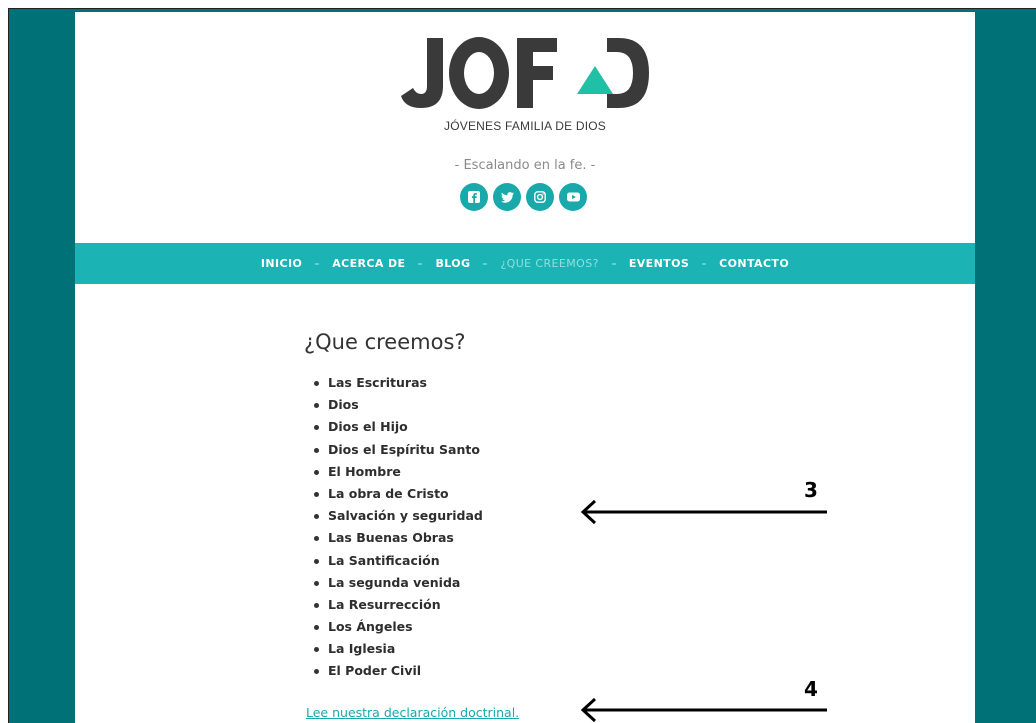 This screenshot has height=723, width=1036. Describe the element at coordinates (396, 649) in the screenshot. I see `doctrine-item: La Iglesia` at that location.